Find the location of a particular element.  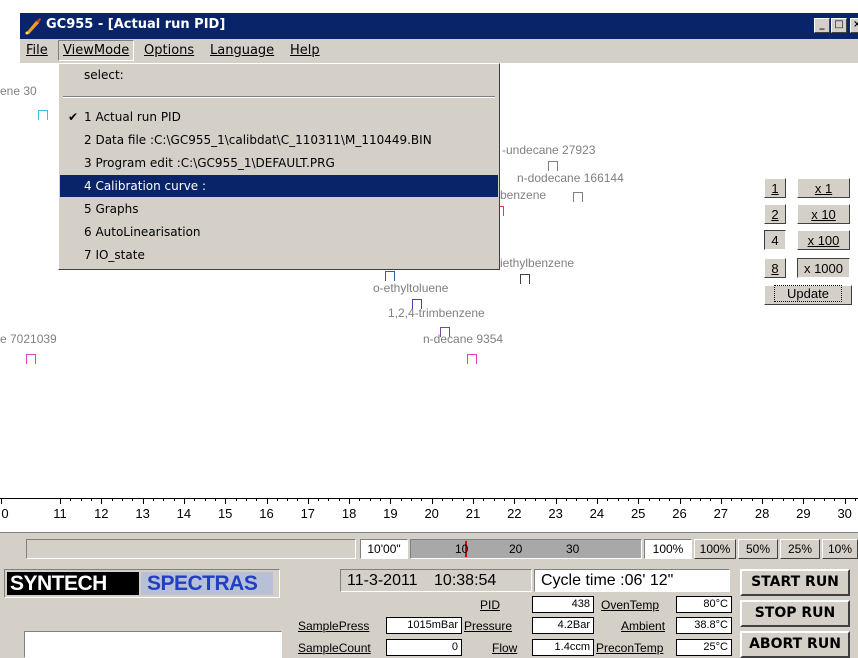

channel-8-button: 8 is located at coordinates (775, 268).